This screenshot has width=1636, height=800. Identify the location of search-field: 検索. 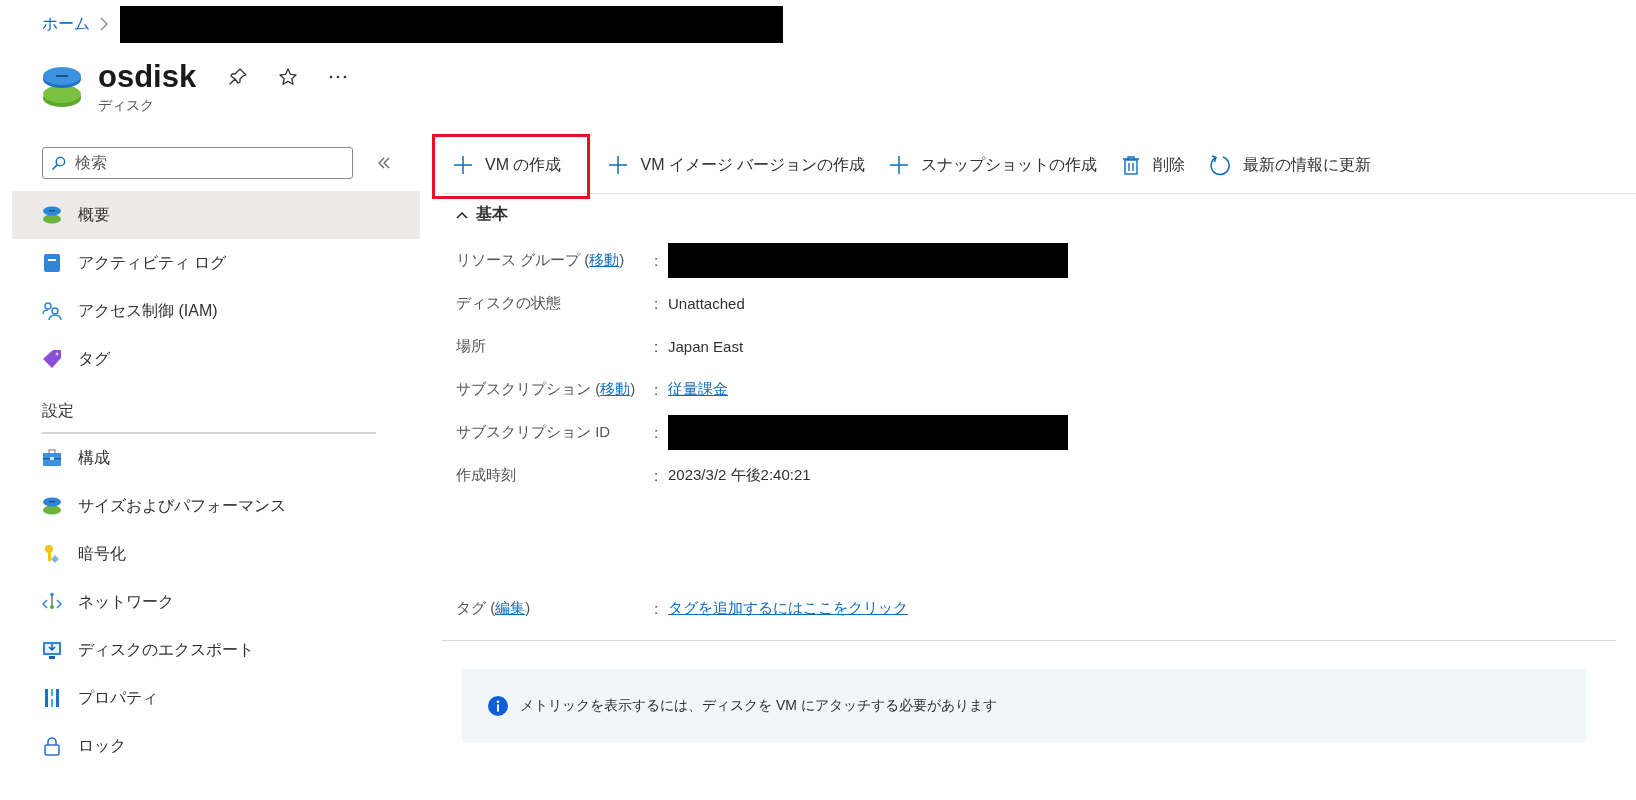
(197, 163).